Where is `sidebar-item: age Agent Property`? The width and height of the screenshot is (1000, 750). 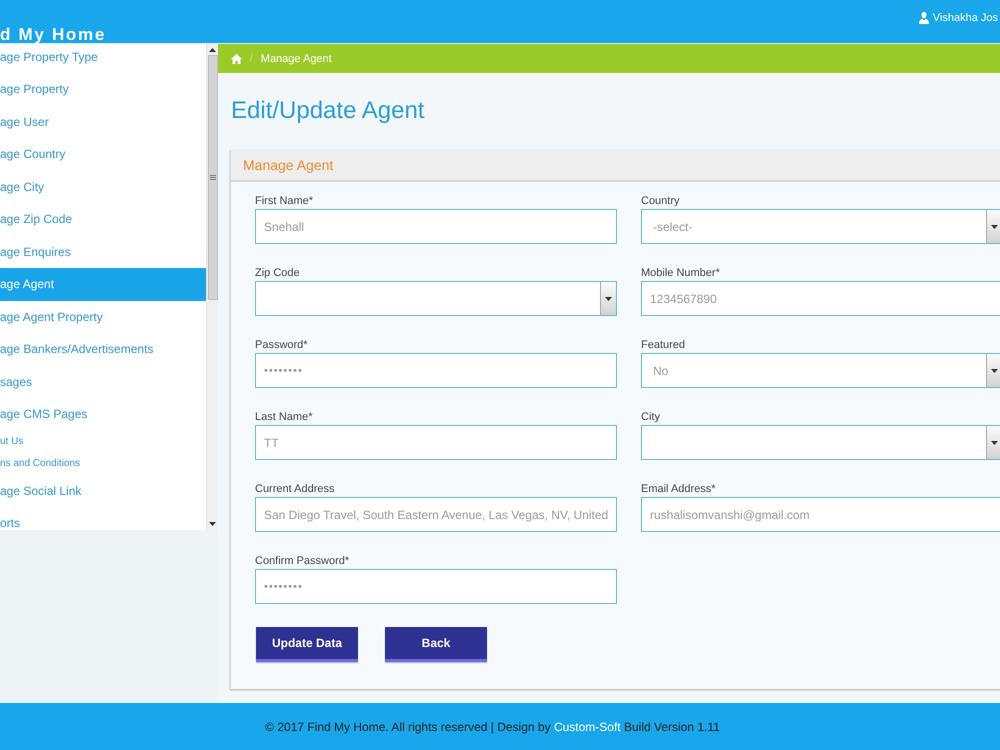
sidebar-item: age Agent Property is located at coordinates (103, 316).